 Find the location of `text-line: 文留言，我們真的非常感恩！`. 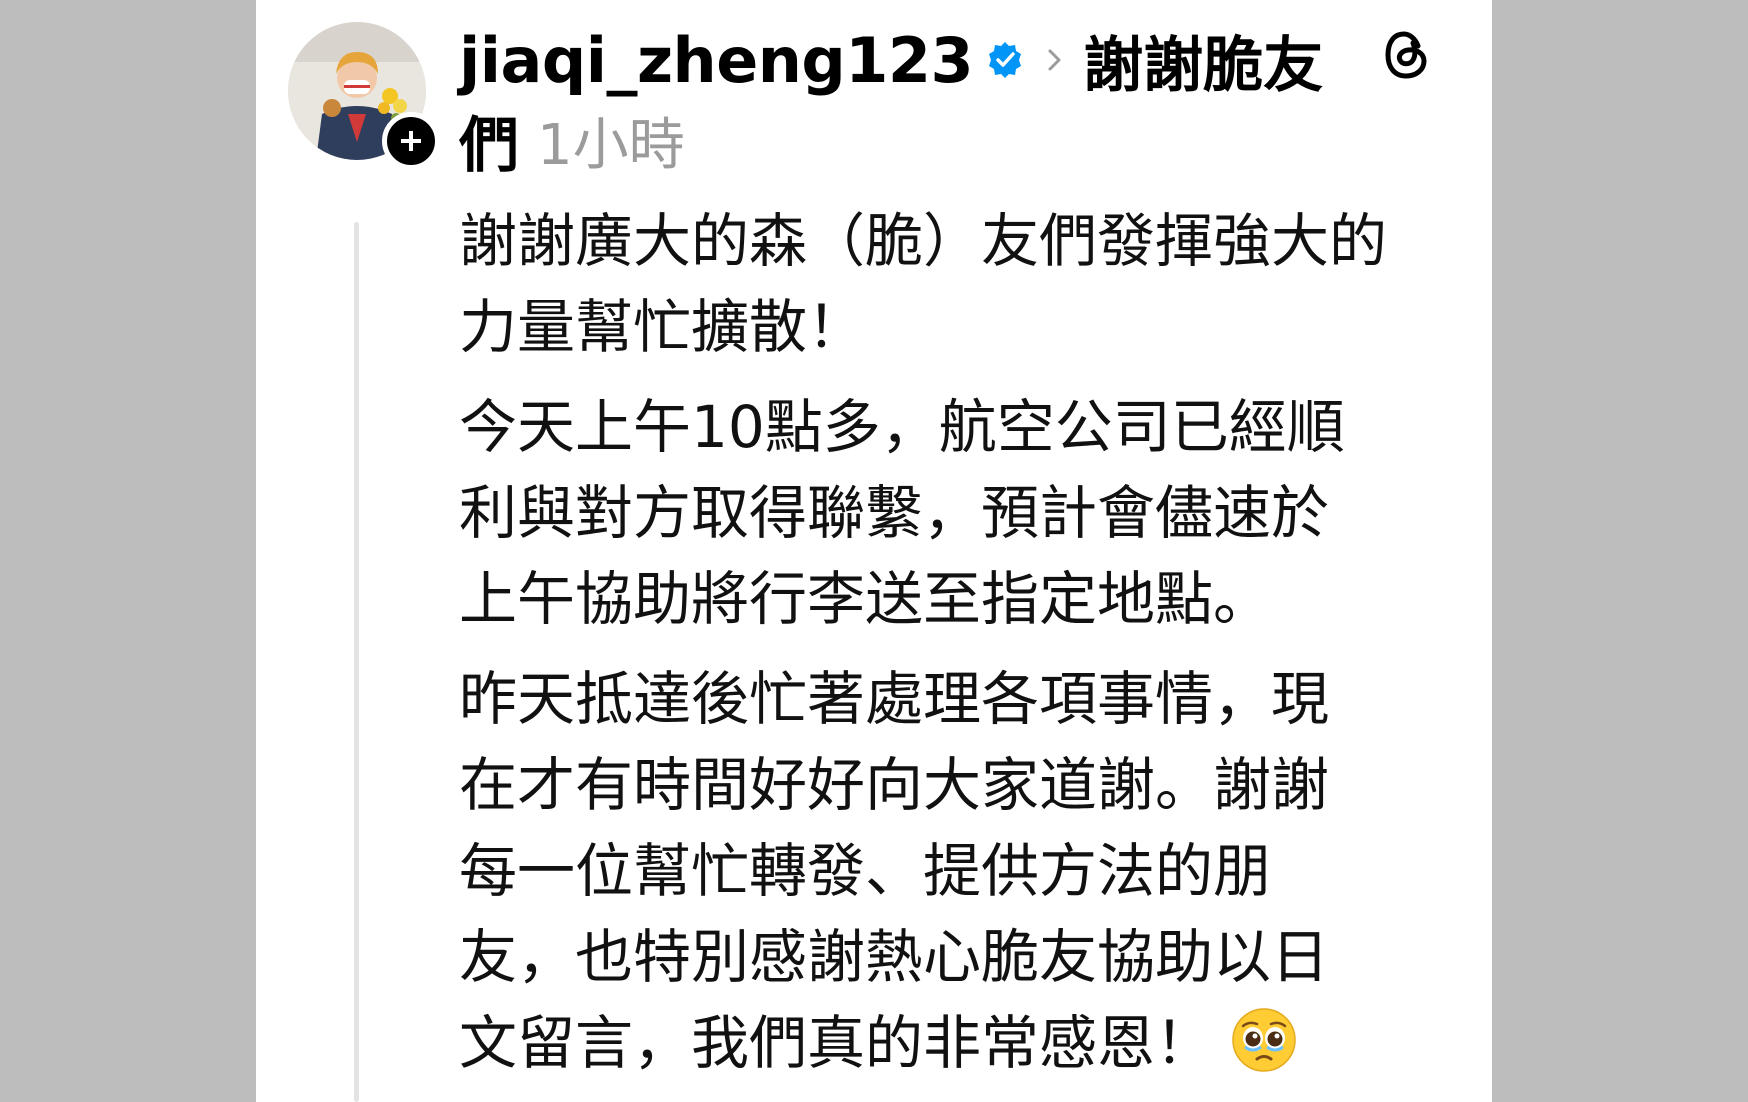

text-line: 文留言，我們真的非常感恩！ is located at coordinates (836, 1043).